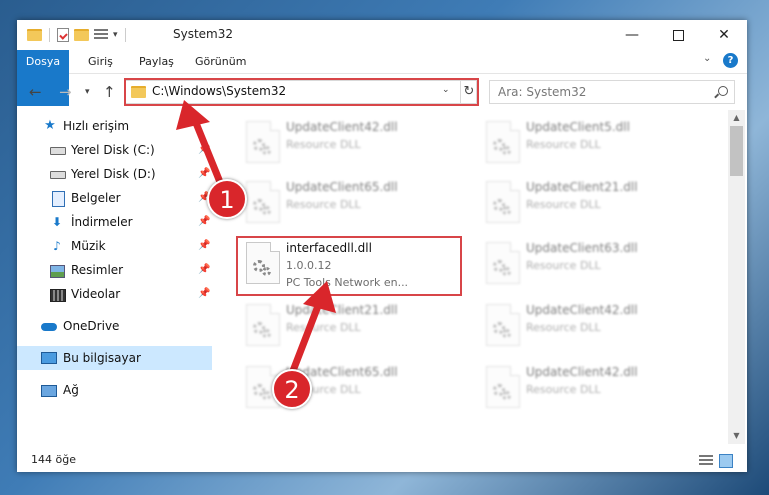 This screenshot has width=769, height=495. Describe the element at coordinates (578, 127) in the screenshot. I see `file-name: UpdateClient5.dll` at that location.